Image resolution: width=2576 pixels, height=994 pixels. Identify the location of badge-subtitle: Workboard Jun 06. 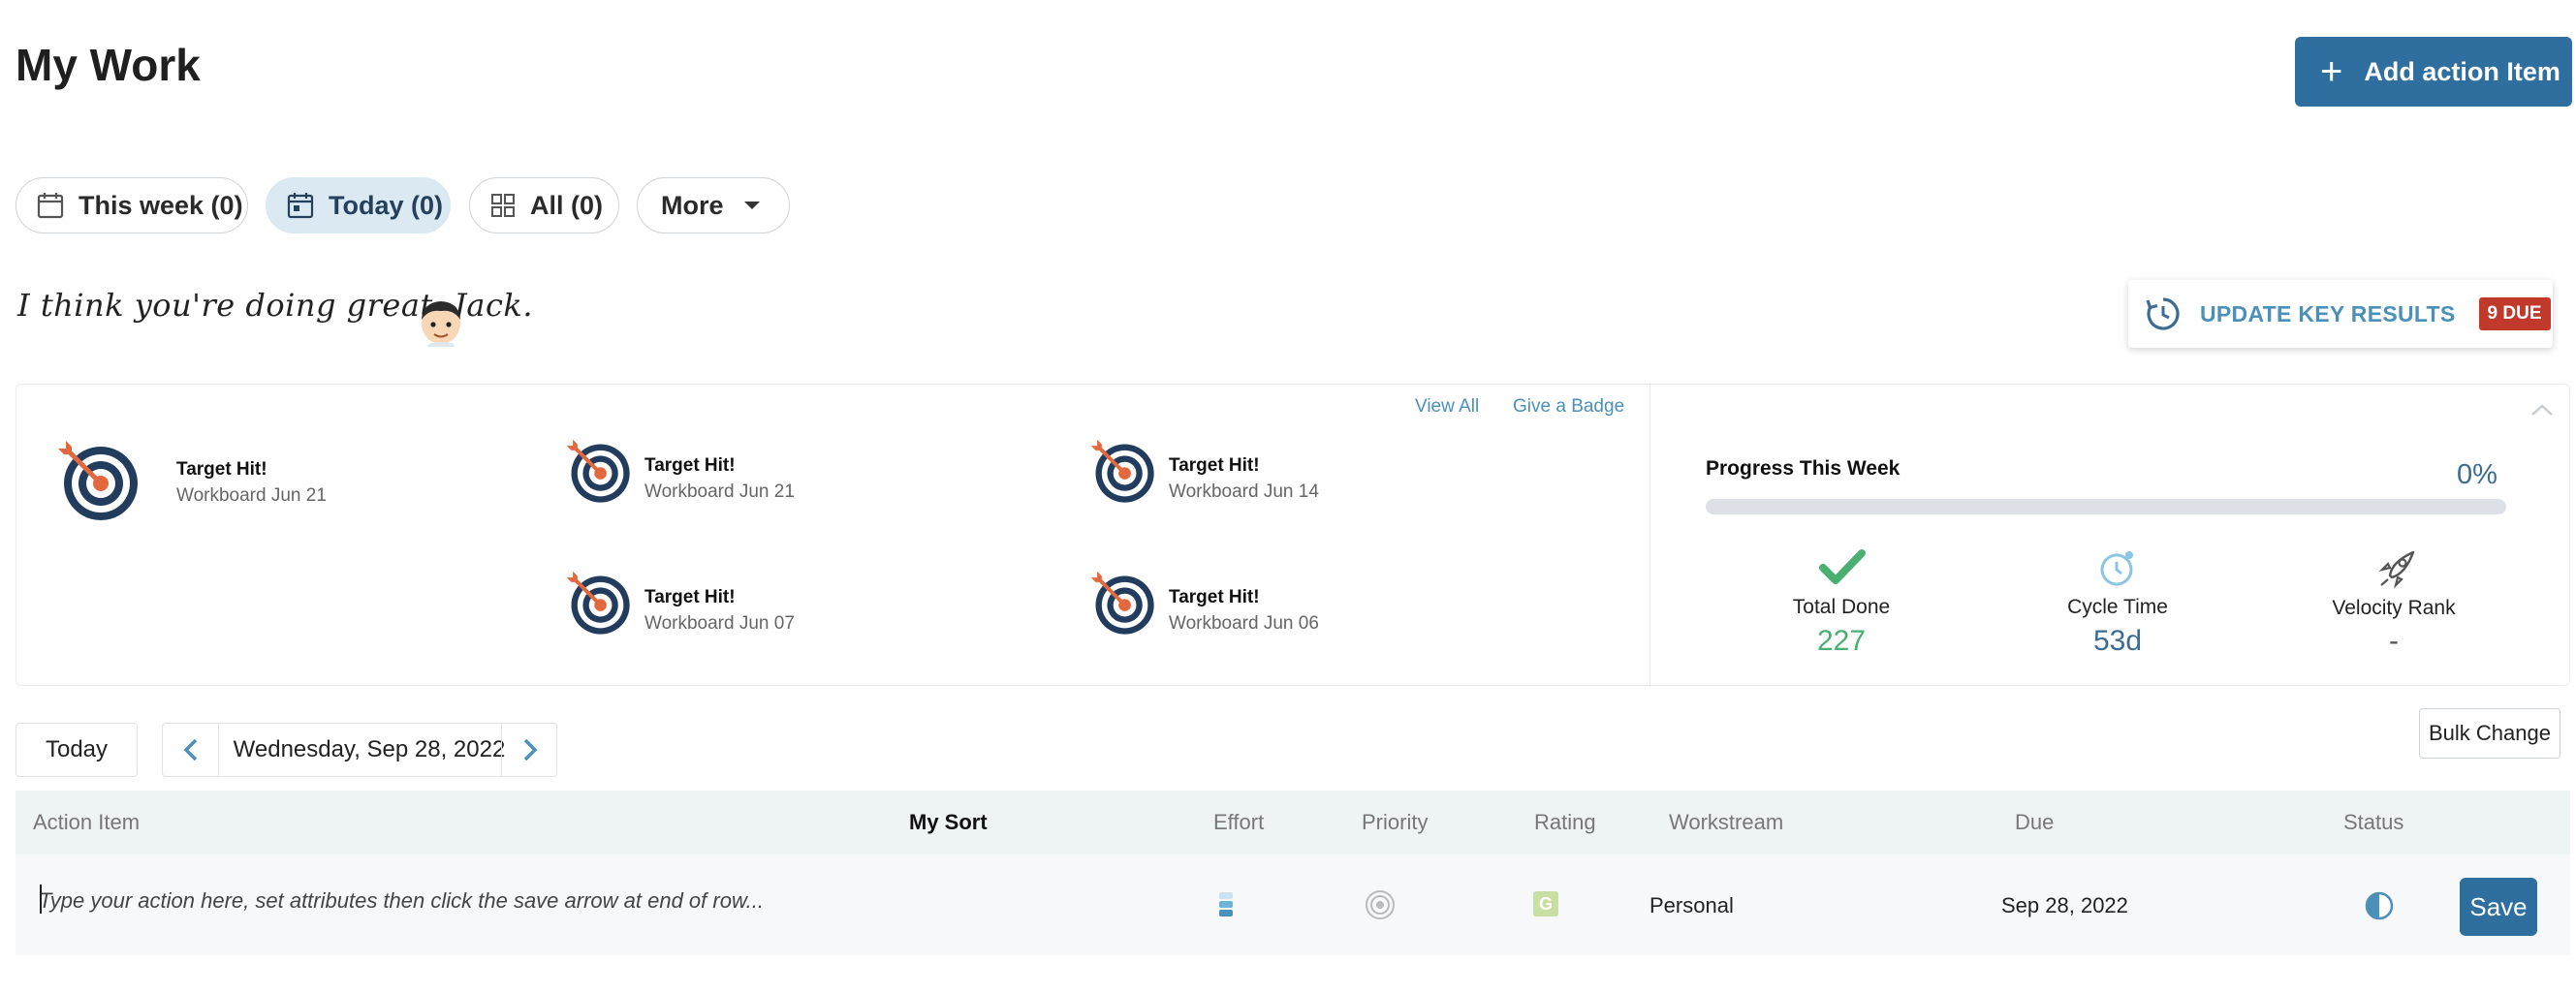
(1244, 623).